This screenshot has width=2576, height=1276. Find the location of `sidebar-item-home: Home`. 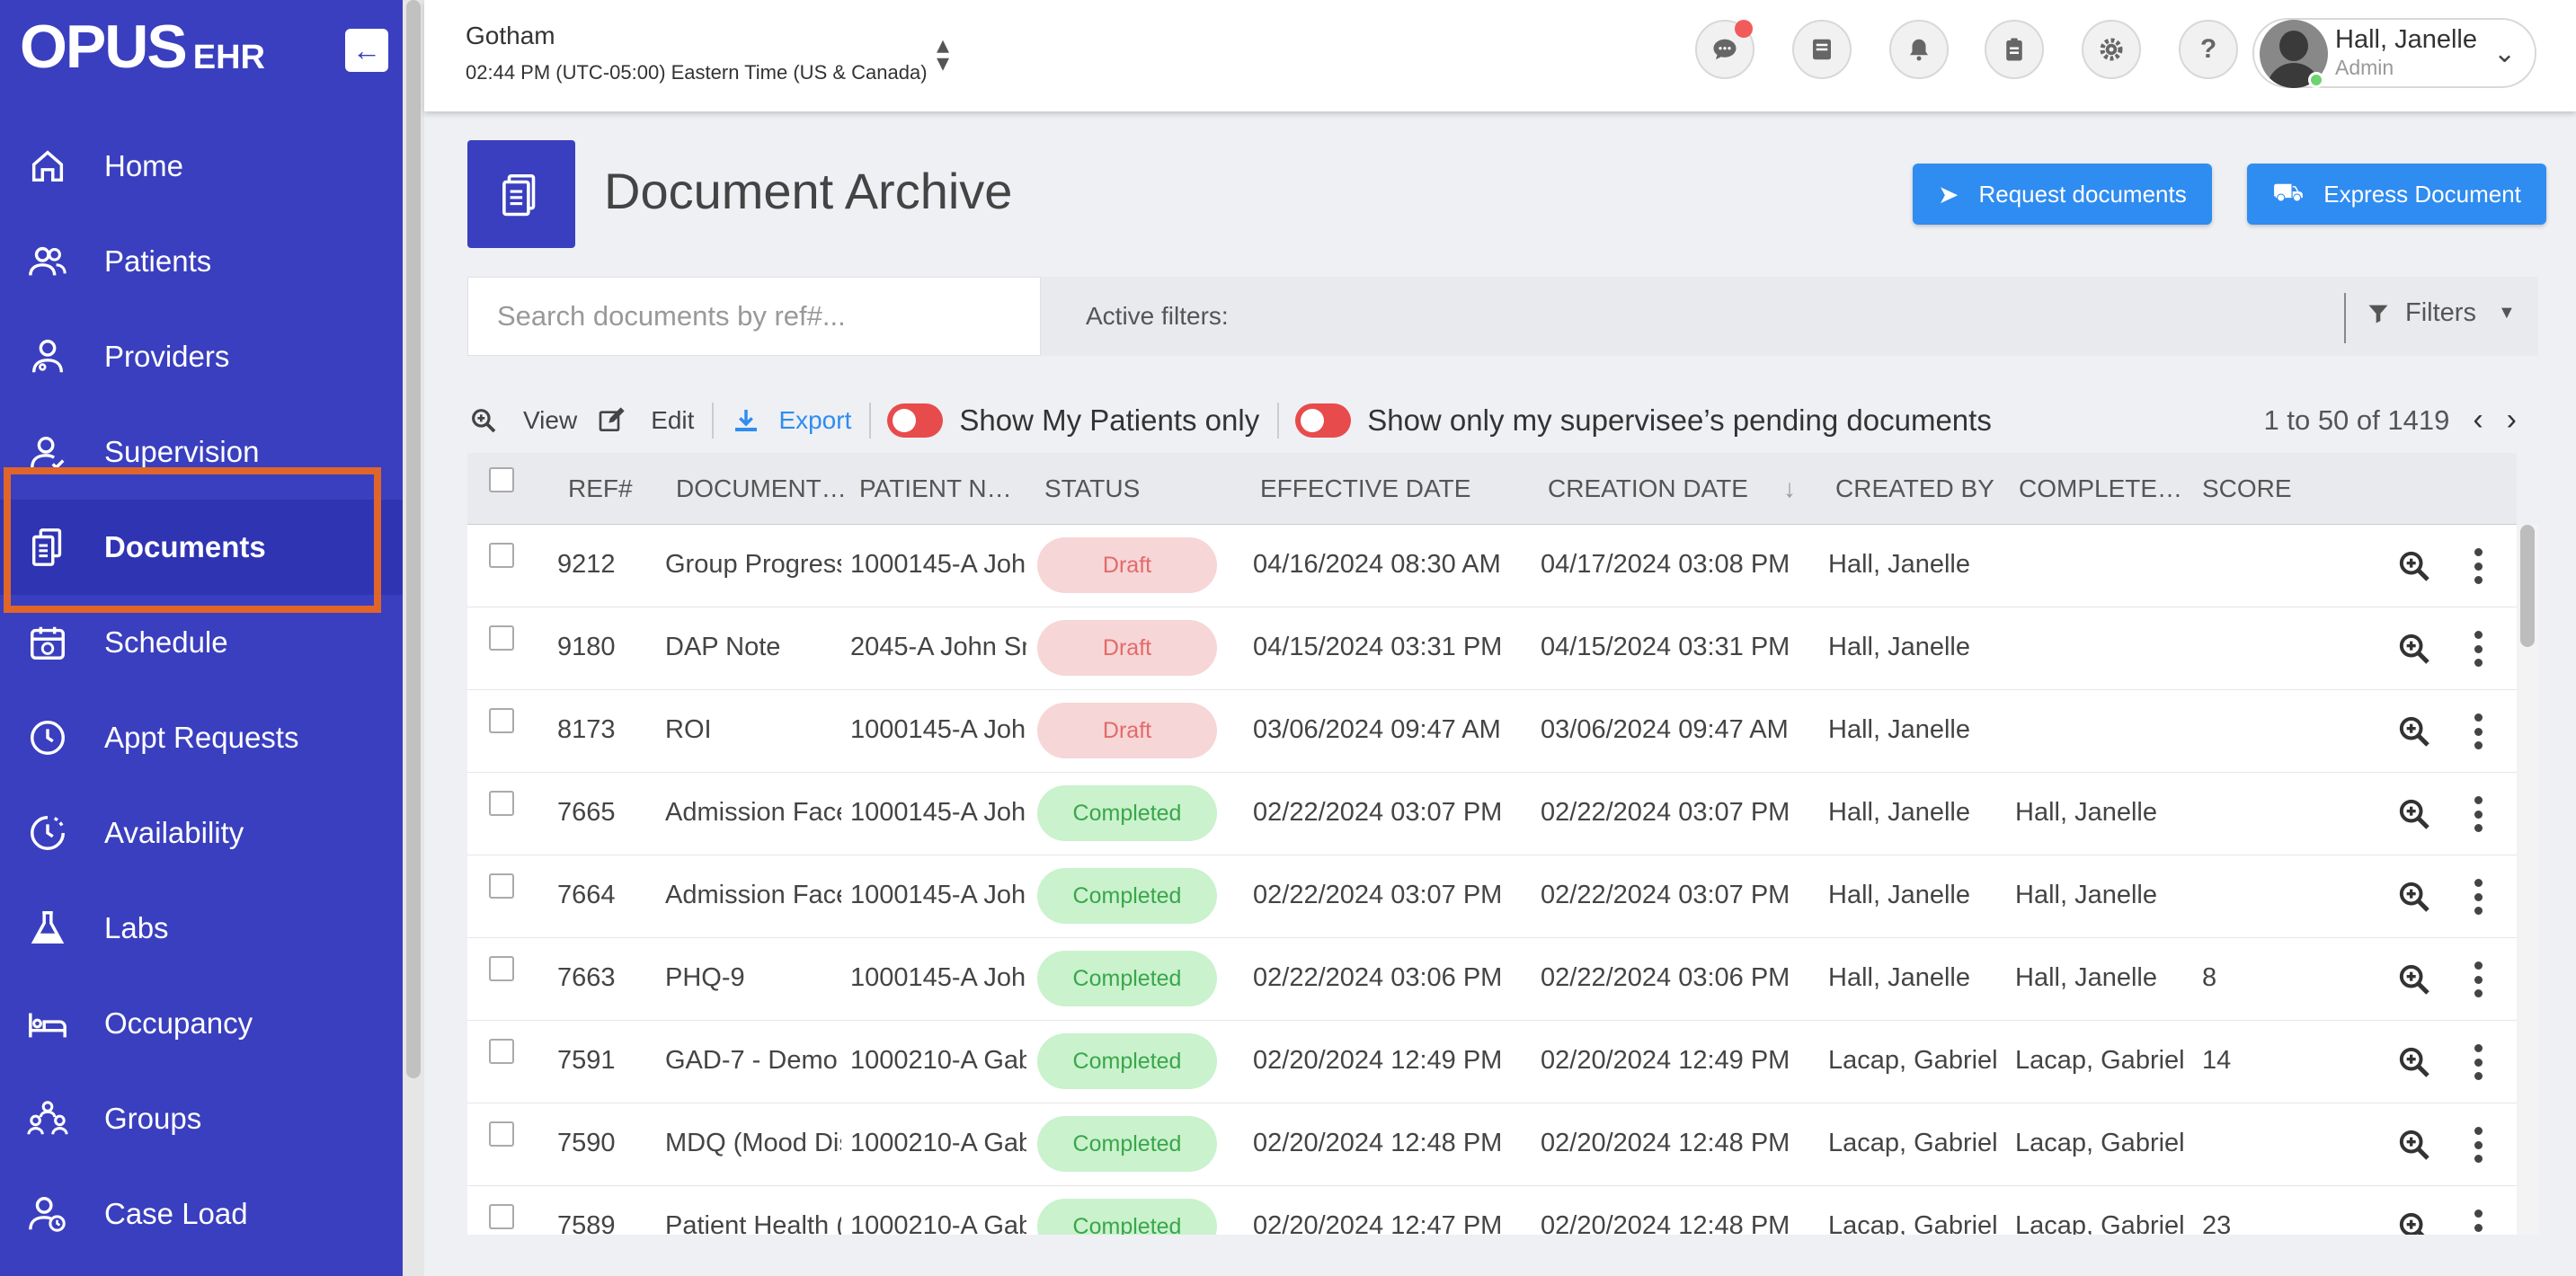

sidebar-item-home: Home is located at coordinates (201, 166).